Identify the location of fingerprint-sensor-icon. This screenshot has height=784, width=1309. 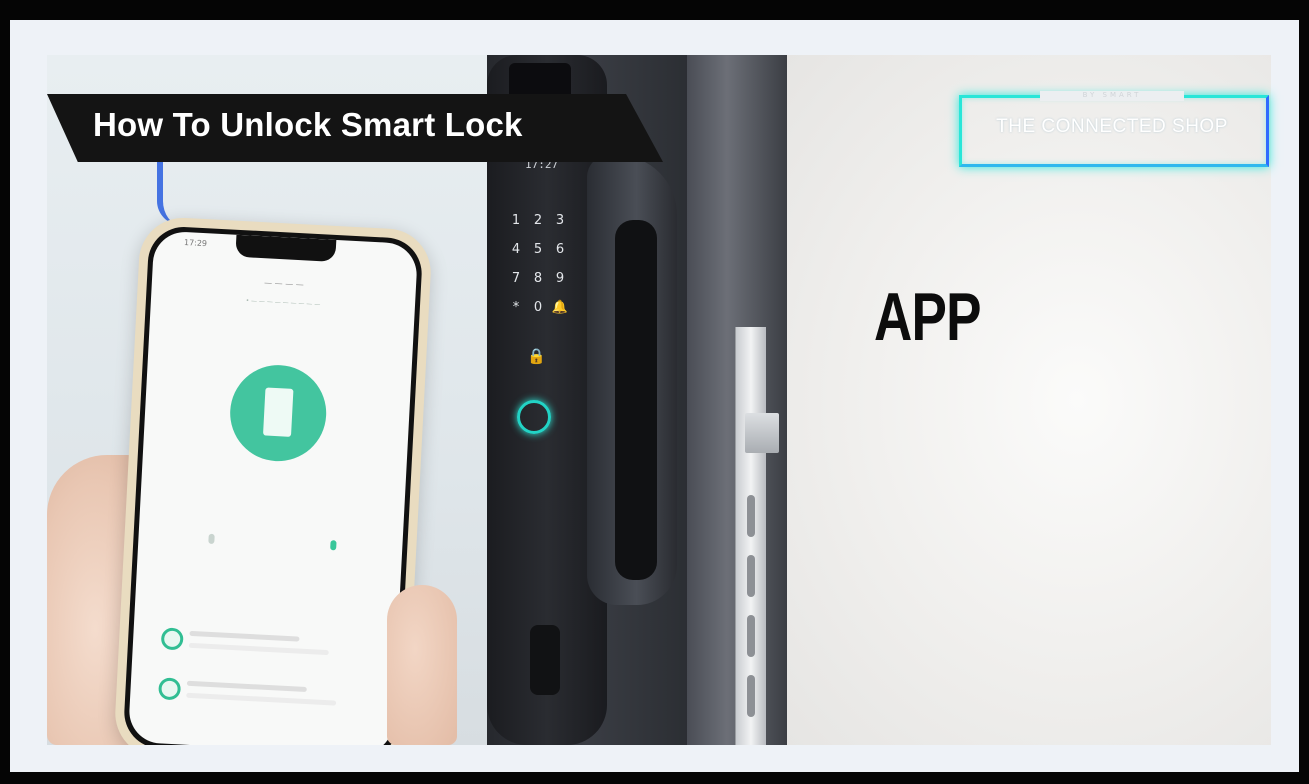
(534, 417).